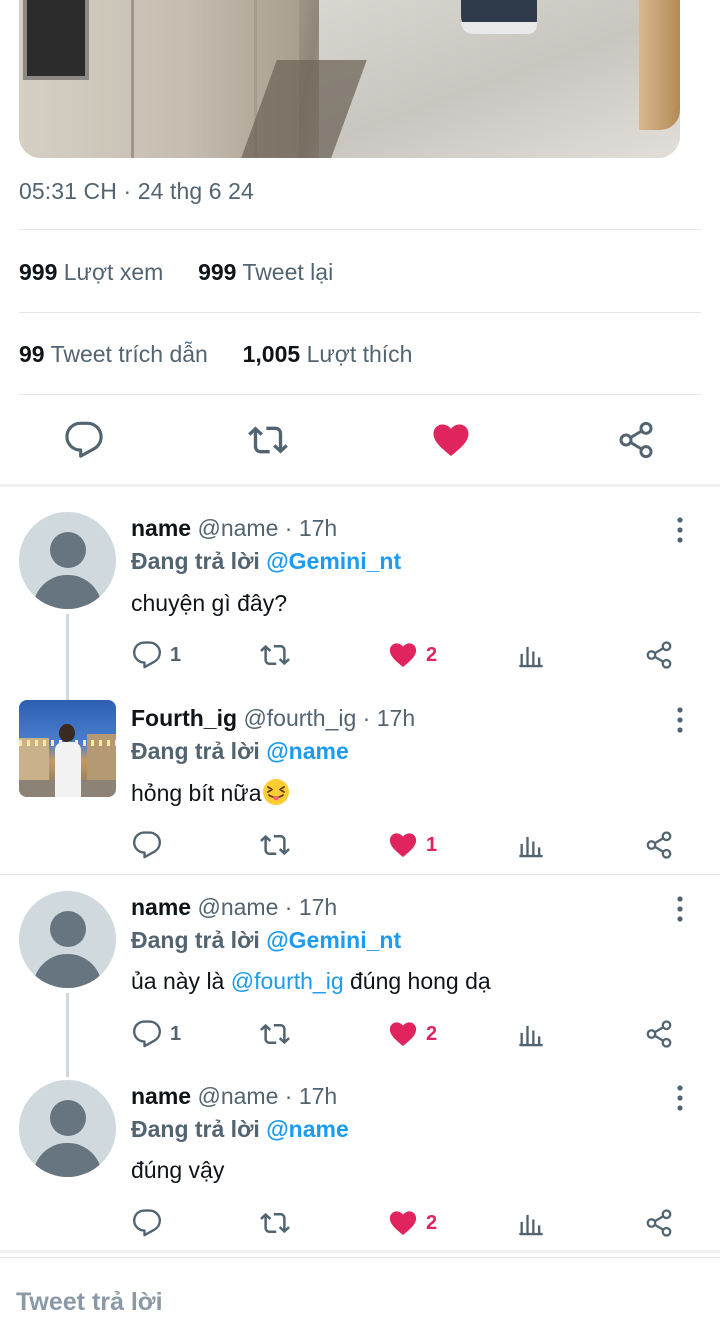  What do you see at coordinates (178, 981) in the screenshot?
I see `reply-text-before: ủa này là` at bounding box center [178, 981].